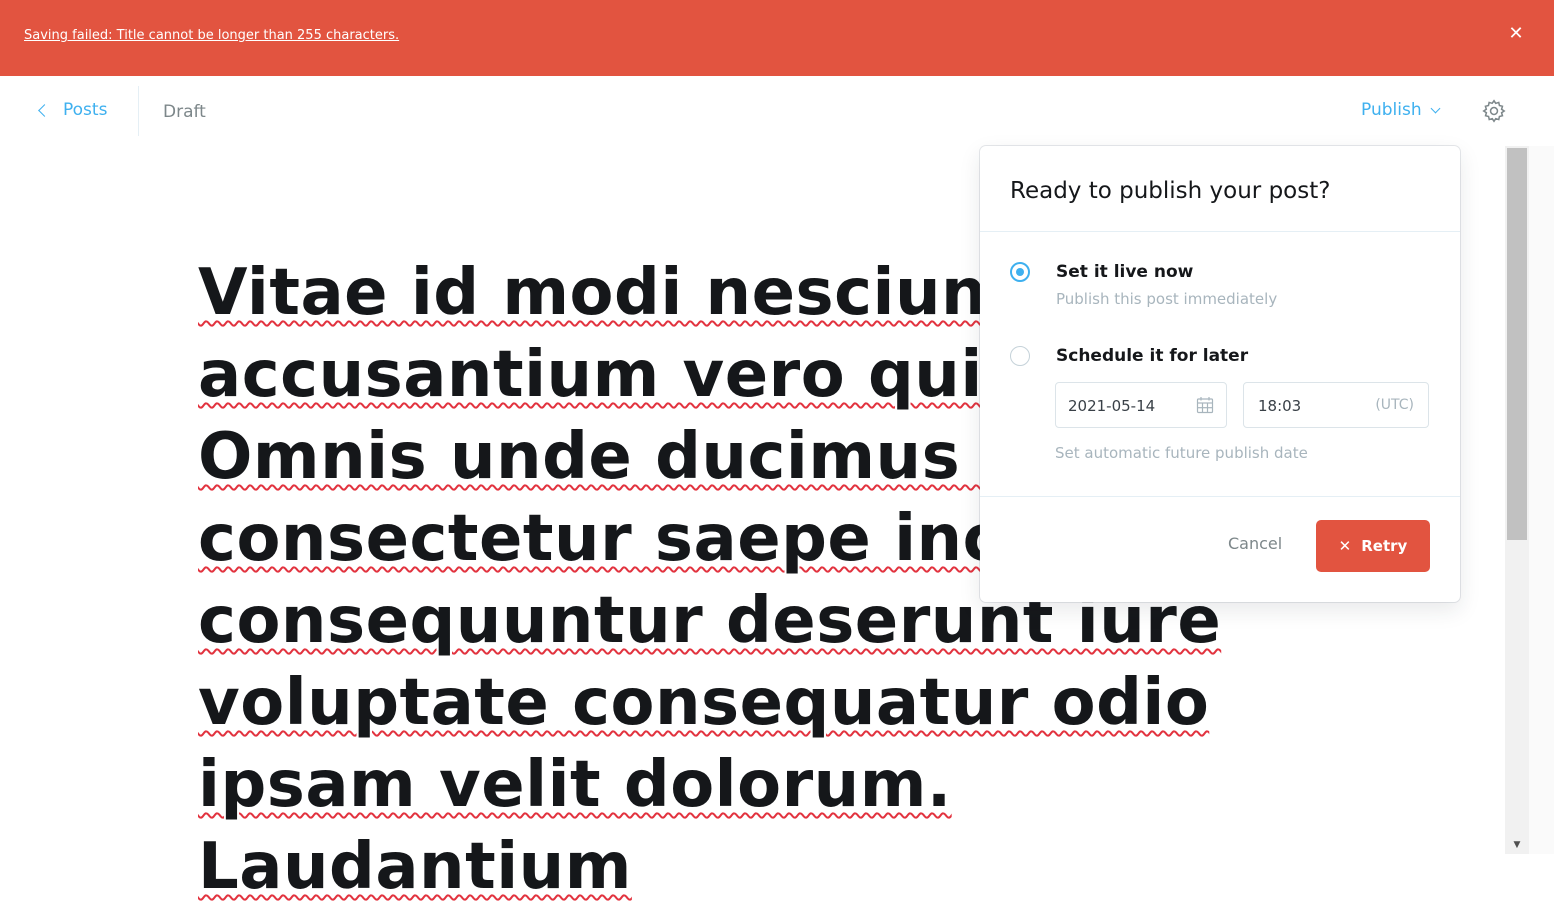  I want to click on cancel-button: Cancel, so click(1255, 543).